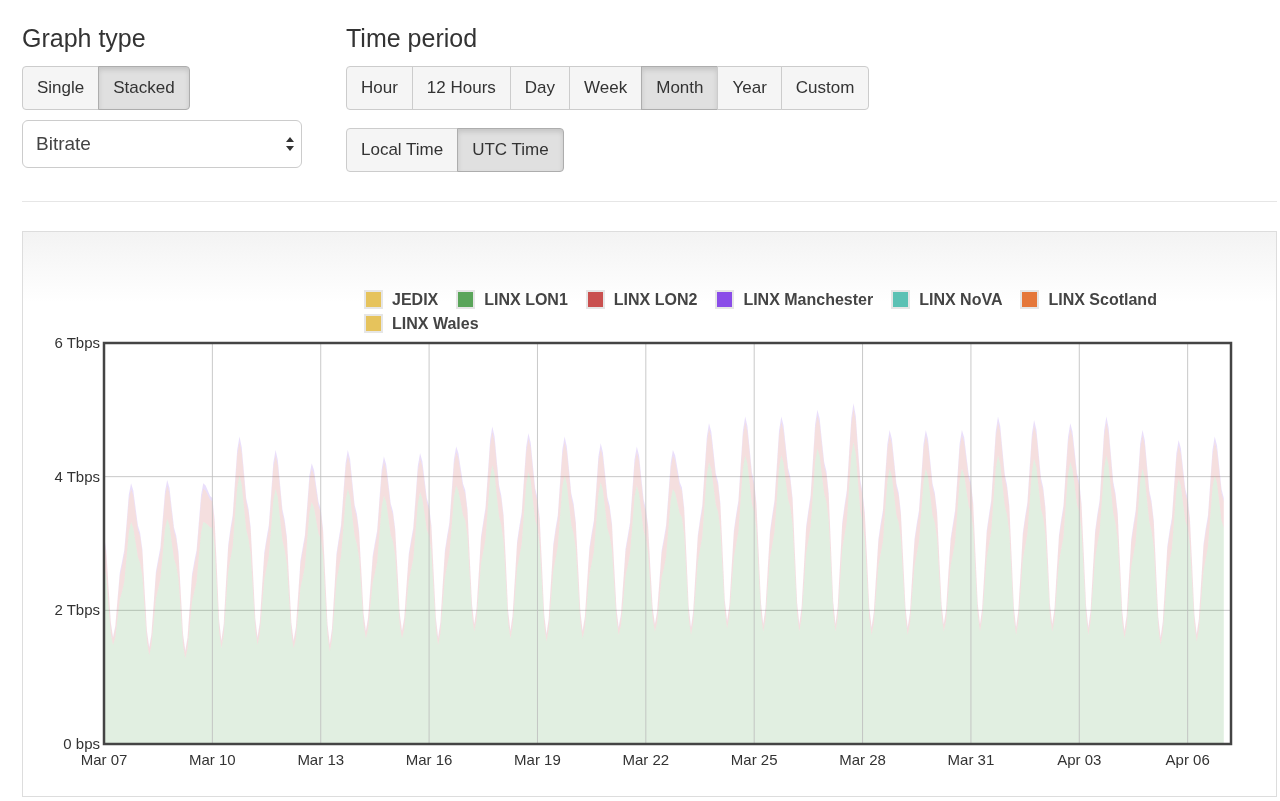 The height and width of the screenshot is (801, 1280). What do you see at coordinates (646, 759) in the screenshot?
I see `x-axis-label: Mar 22` at bounding box center [646, 759].